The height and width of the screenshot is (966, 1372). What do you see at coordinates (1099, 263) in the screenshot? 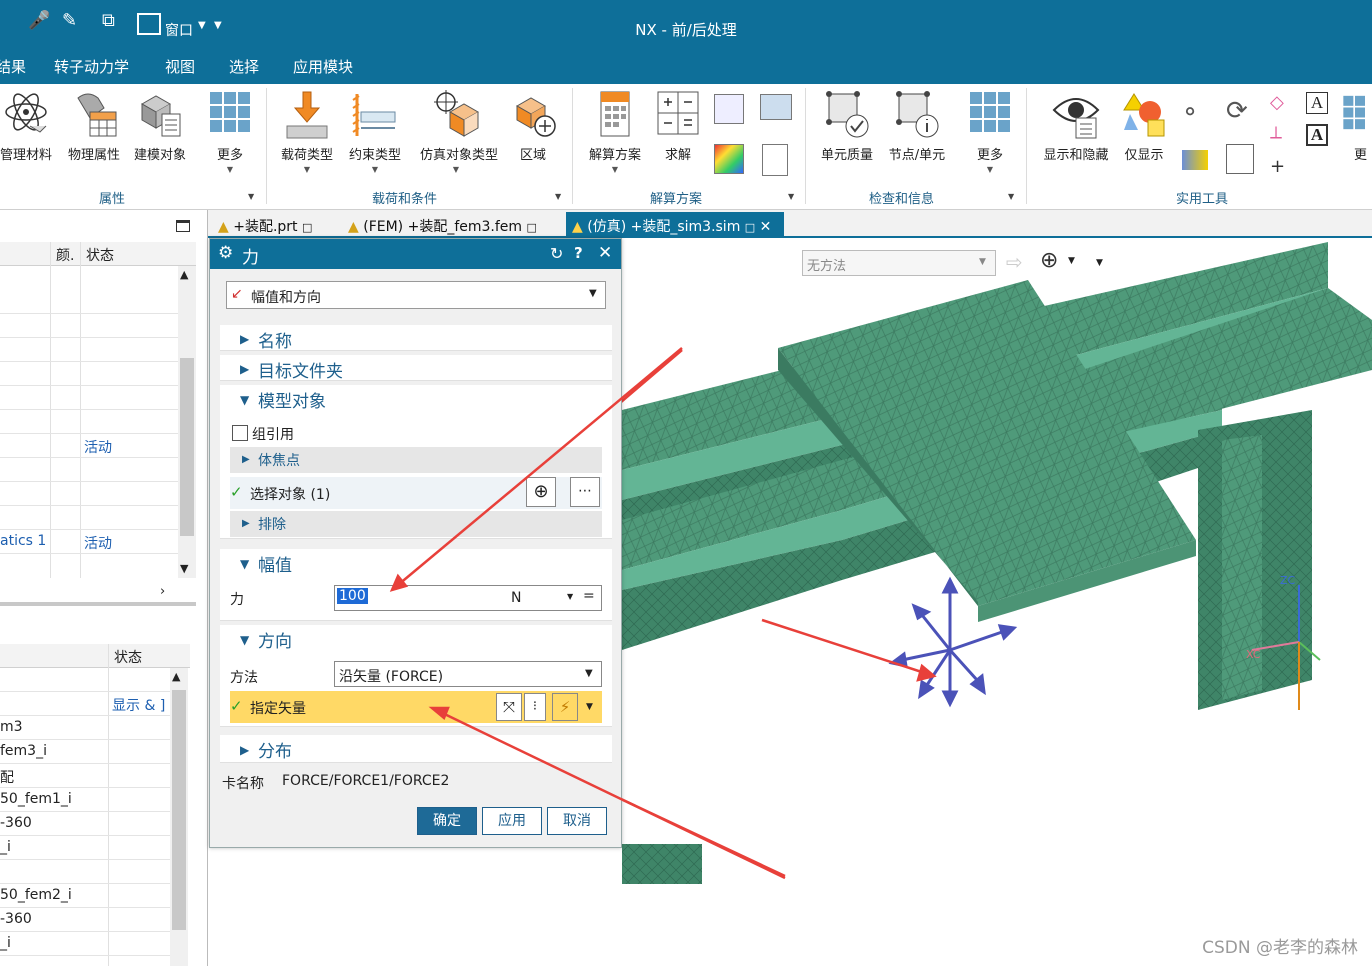
I see `toolbar-overflow-icon: ▼` at bounding box center [1099, 263].